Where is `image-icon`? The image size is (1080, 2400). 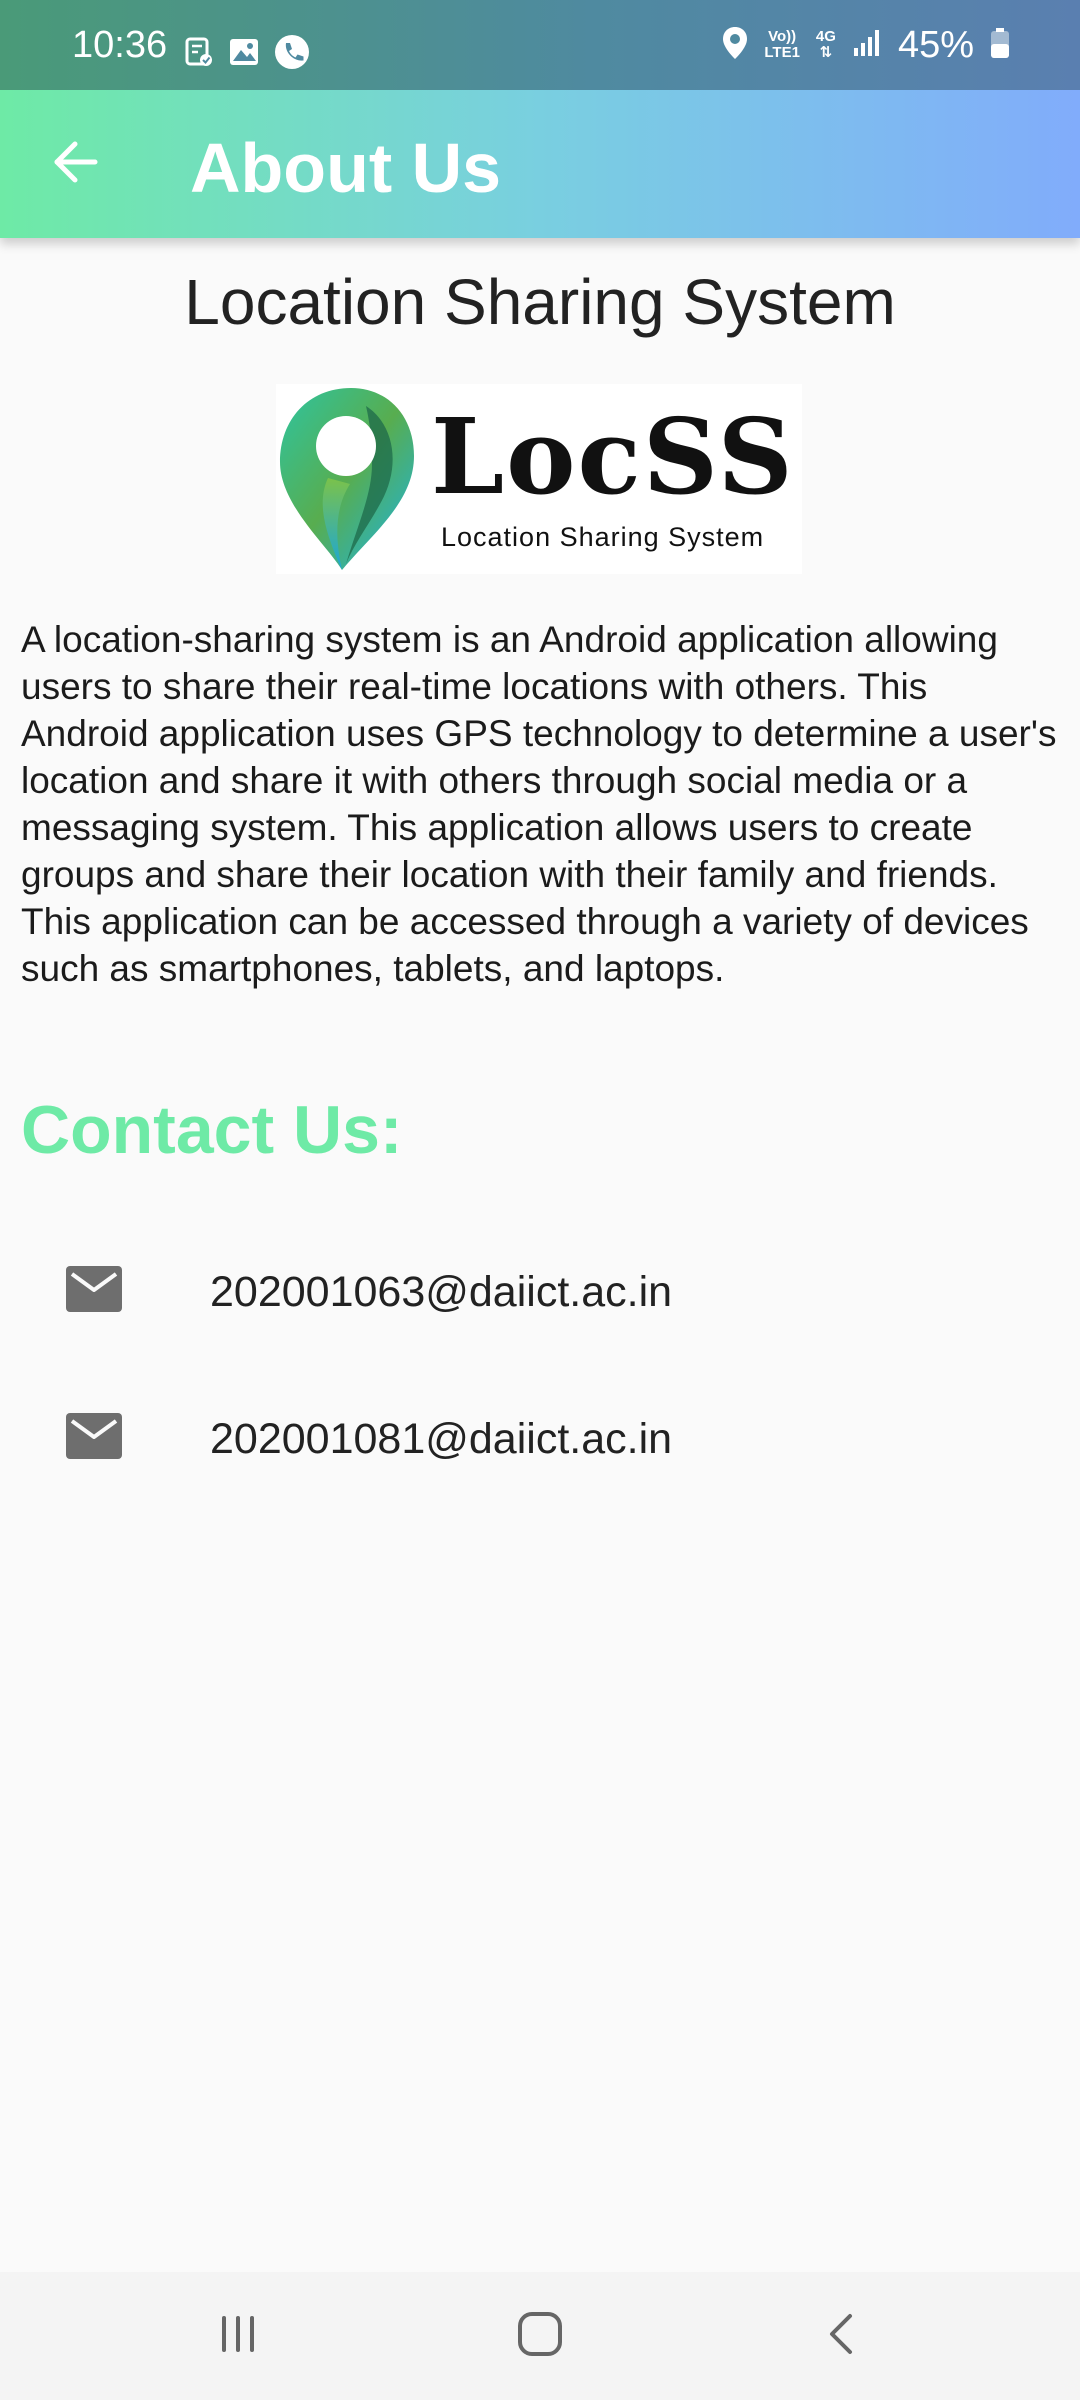
image-icon is located at coordinates (244, 54).